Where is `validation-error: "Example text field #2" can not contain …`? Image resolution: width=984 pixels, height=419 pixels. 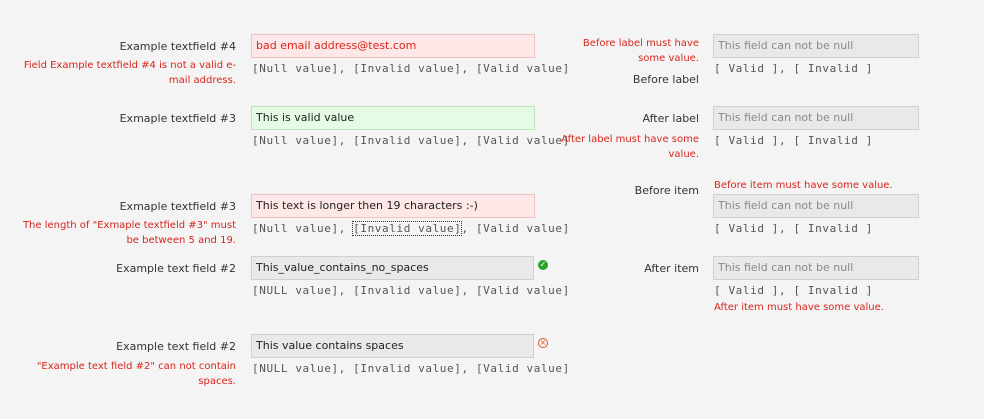 validation-error: "Example text field #2" can not contain … is located at coordinates (136, 374).